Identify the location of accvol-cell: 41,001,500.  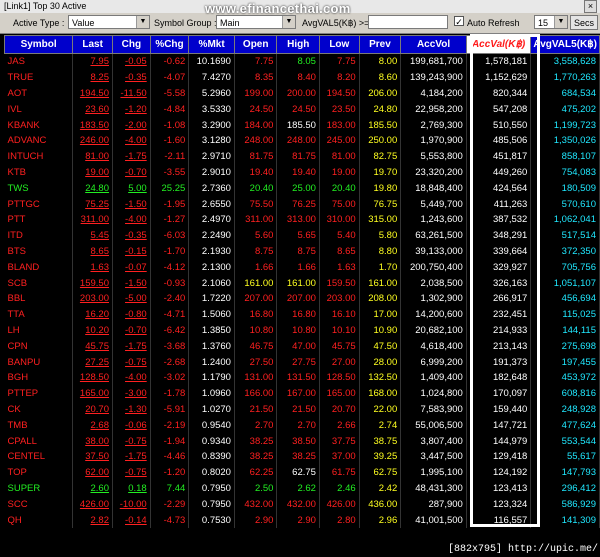
(433, 520).